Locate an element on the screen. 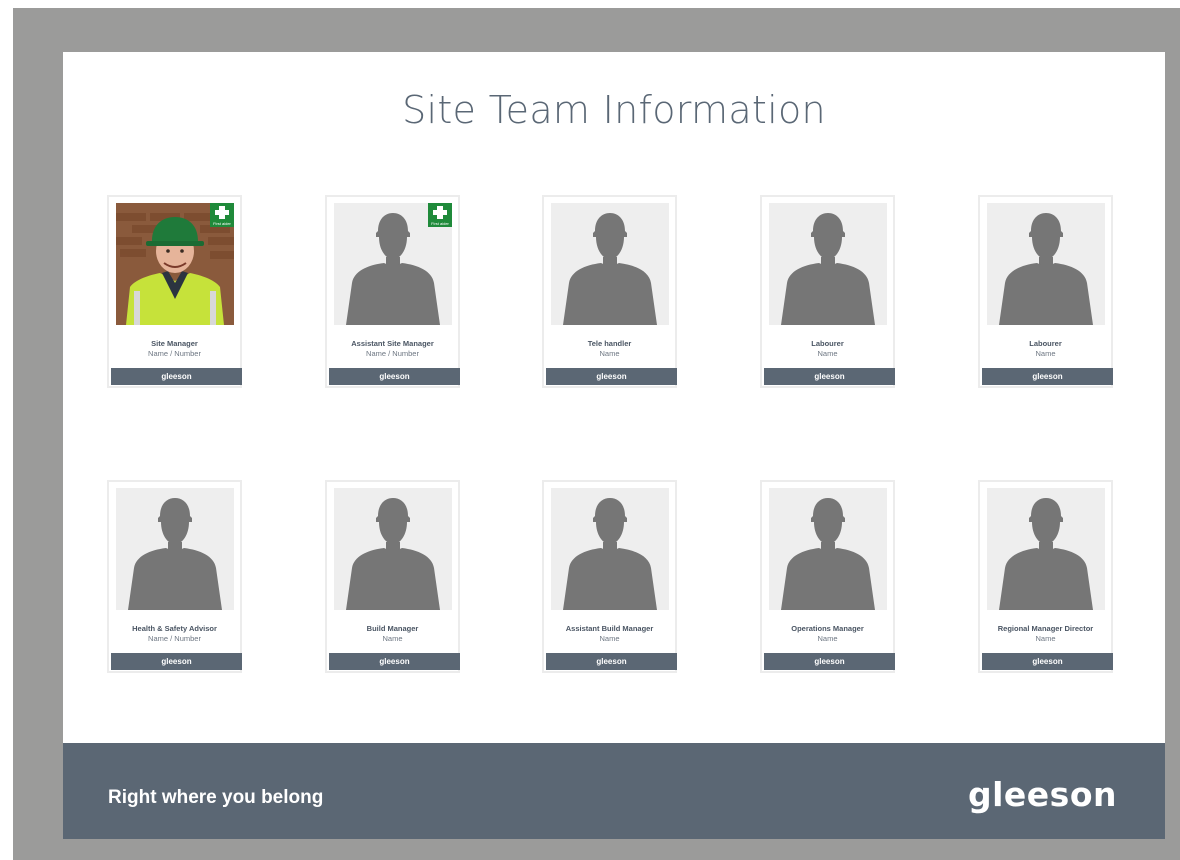 This screenshot has width=1180, height=860. card-role: Build Manager is located at coordinates (392, 628).